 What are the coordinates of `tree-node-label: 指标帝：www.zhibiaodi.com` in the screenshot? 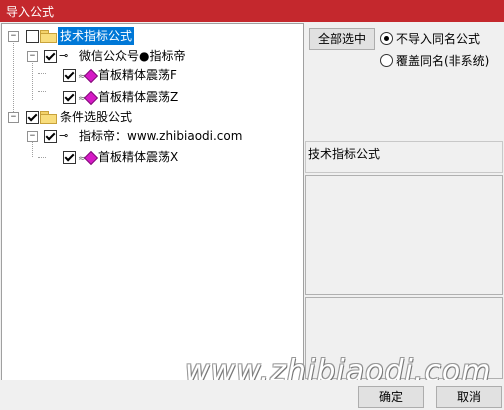 It's located at (160, 136).